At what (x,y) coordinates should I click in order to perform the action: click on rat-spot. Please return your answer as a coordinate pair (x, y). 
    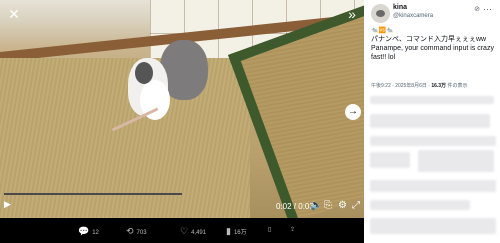
    Looking at the image, I should click on (144, 73).